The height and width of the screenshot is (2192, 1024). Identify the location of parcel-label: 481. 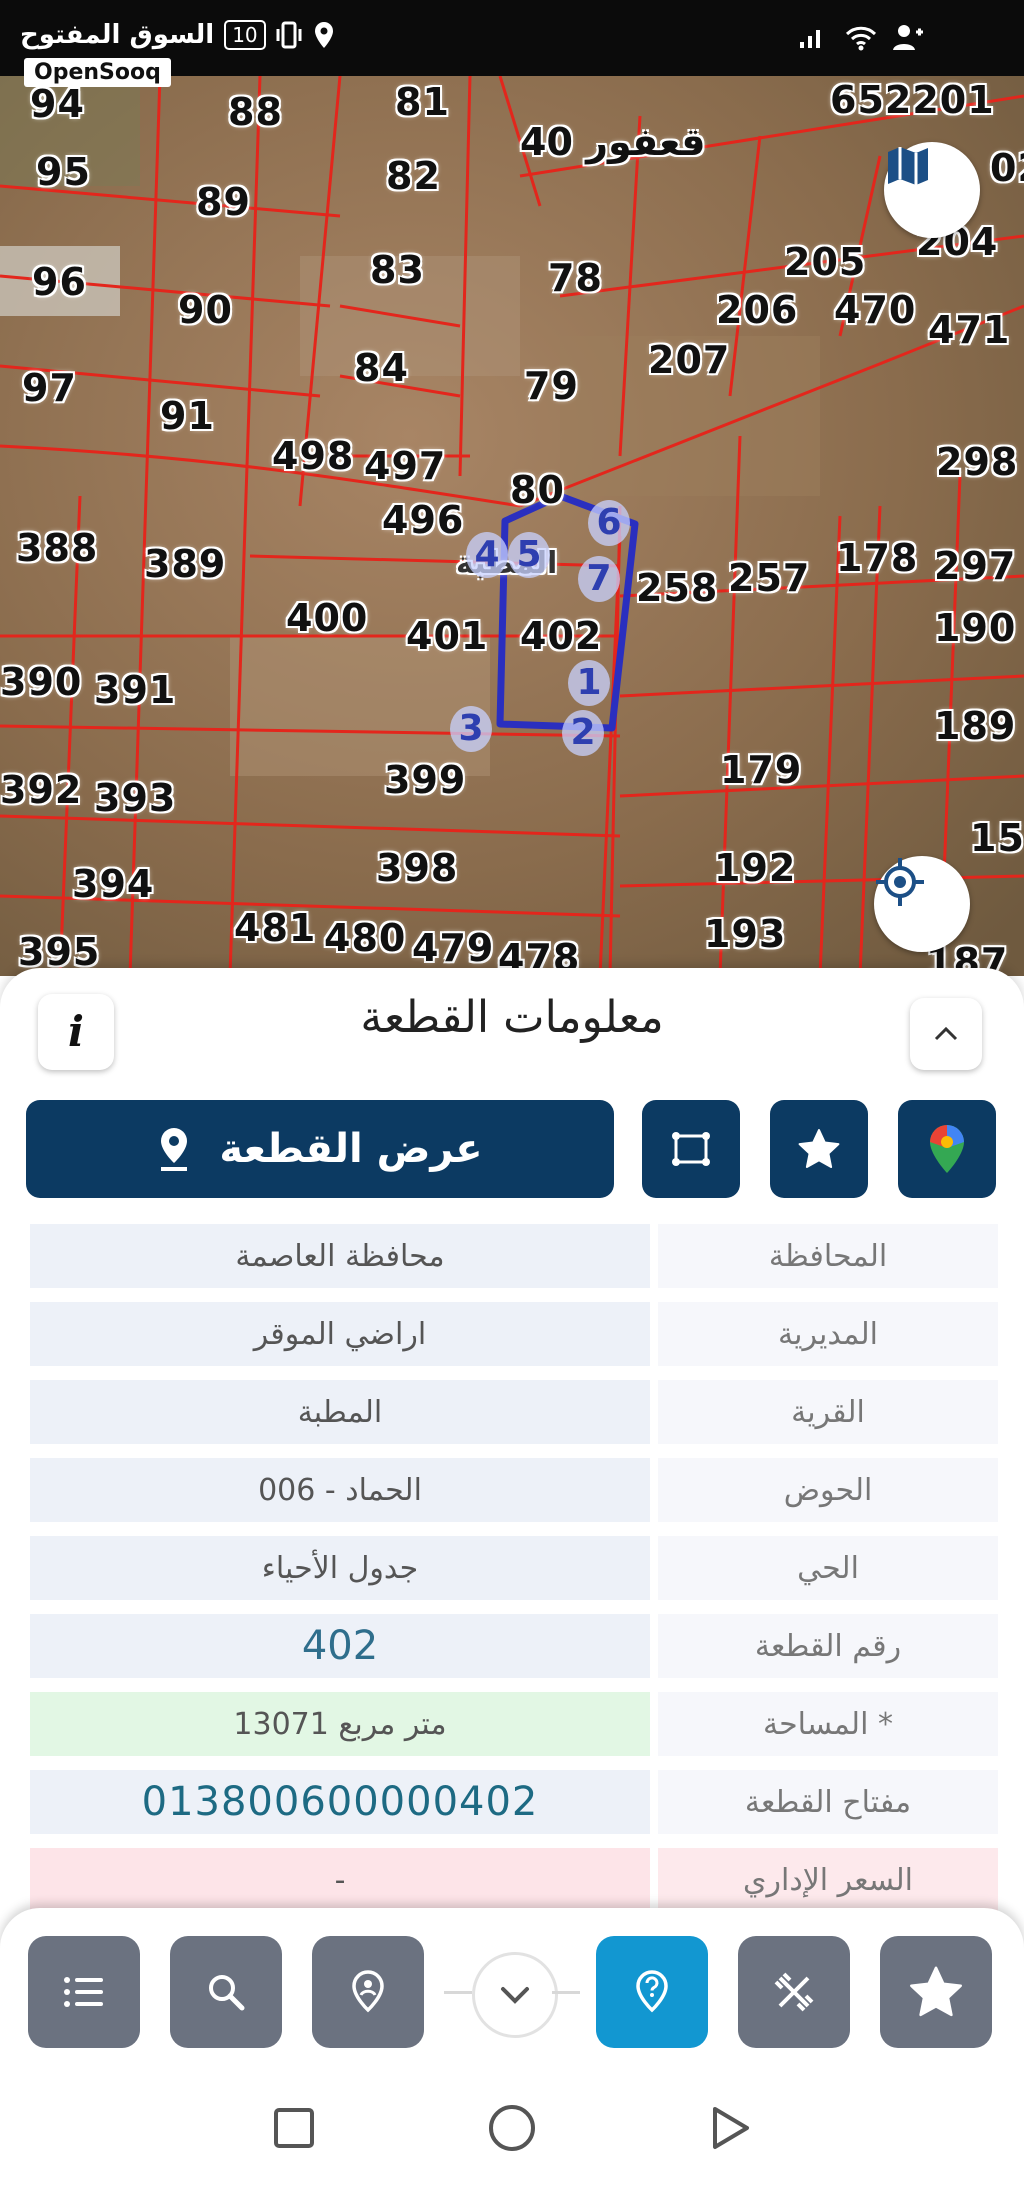
(275, 928).